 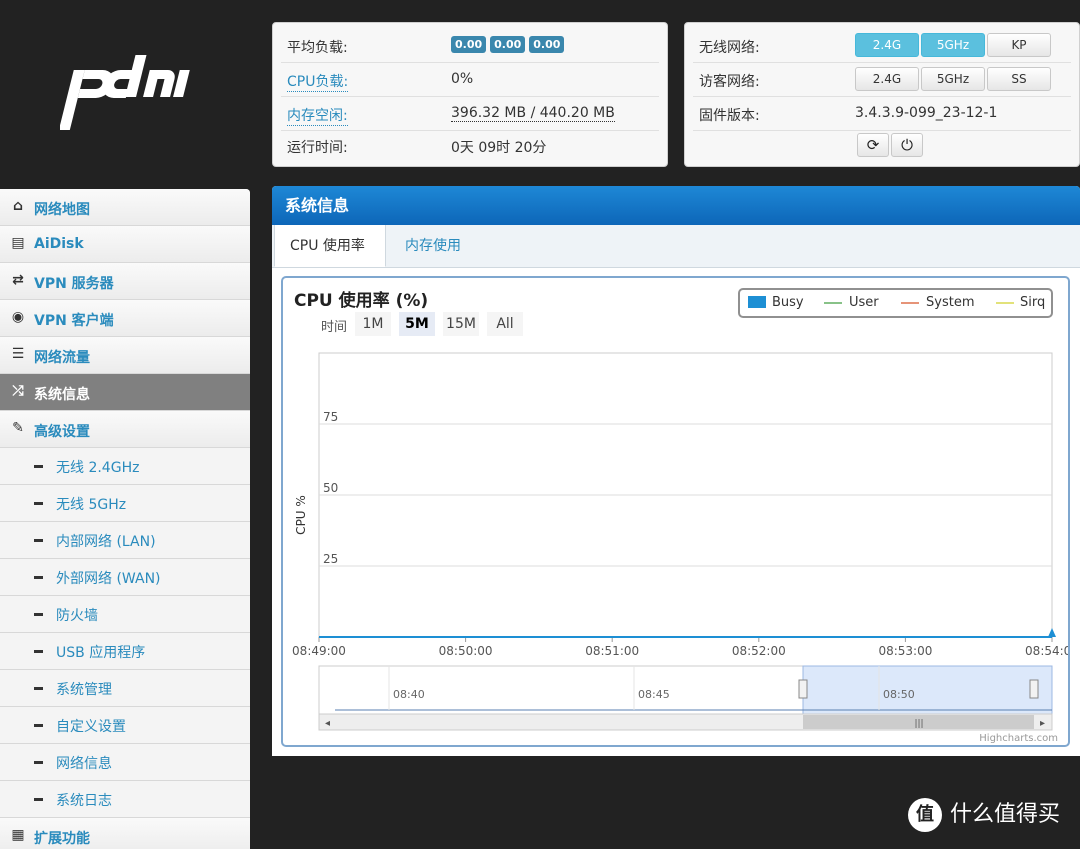 I want to click on sidebar-item-label: VPN 服务器, so click(x=74, y=284).